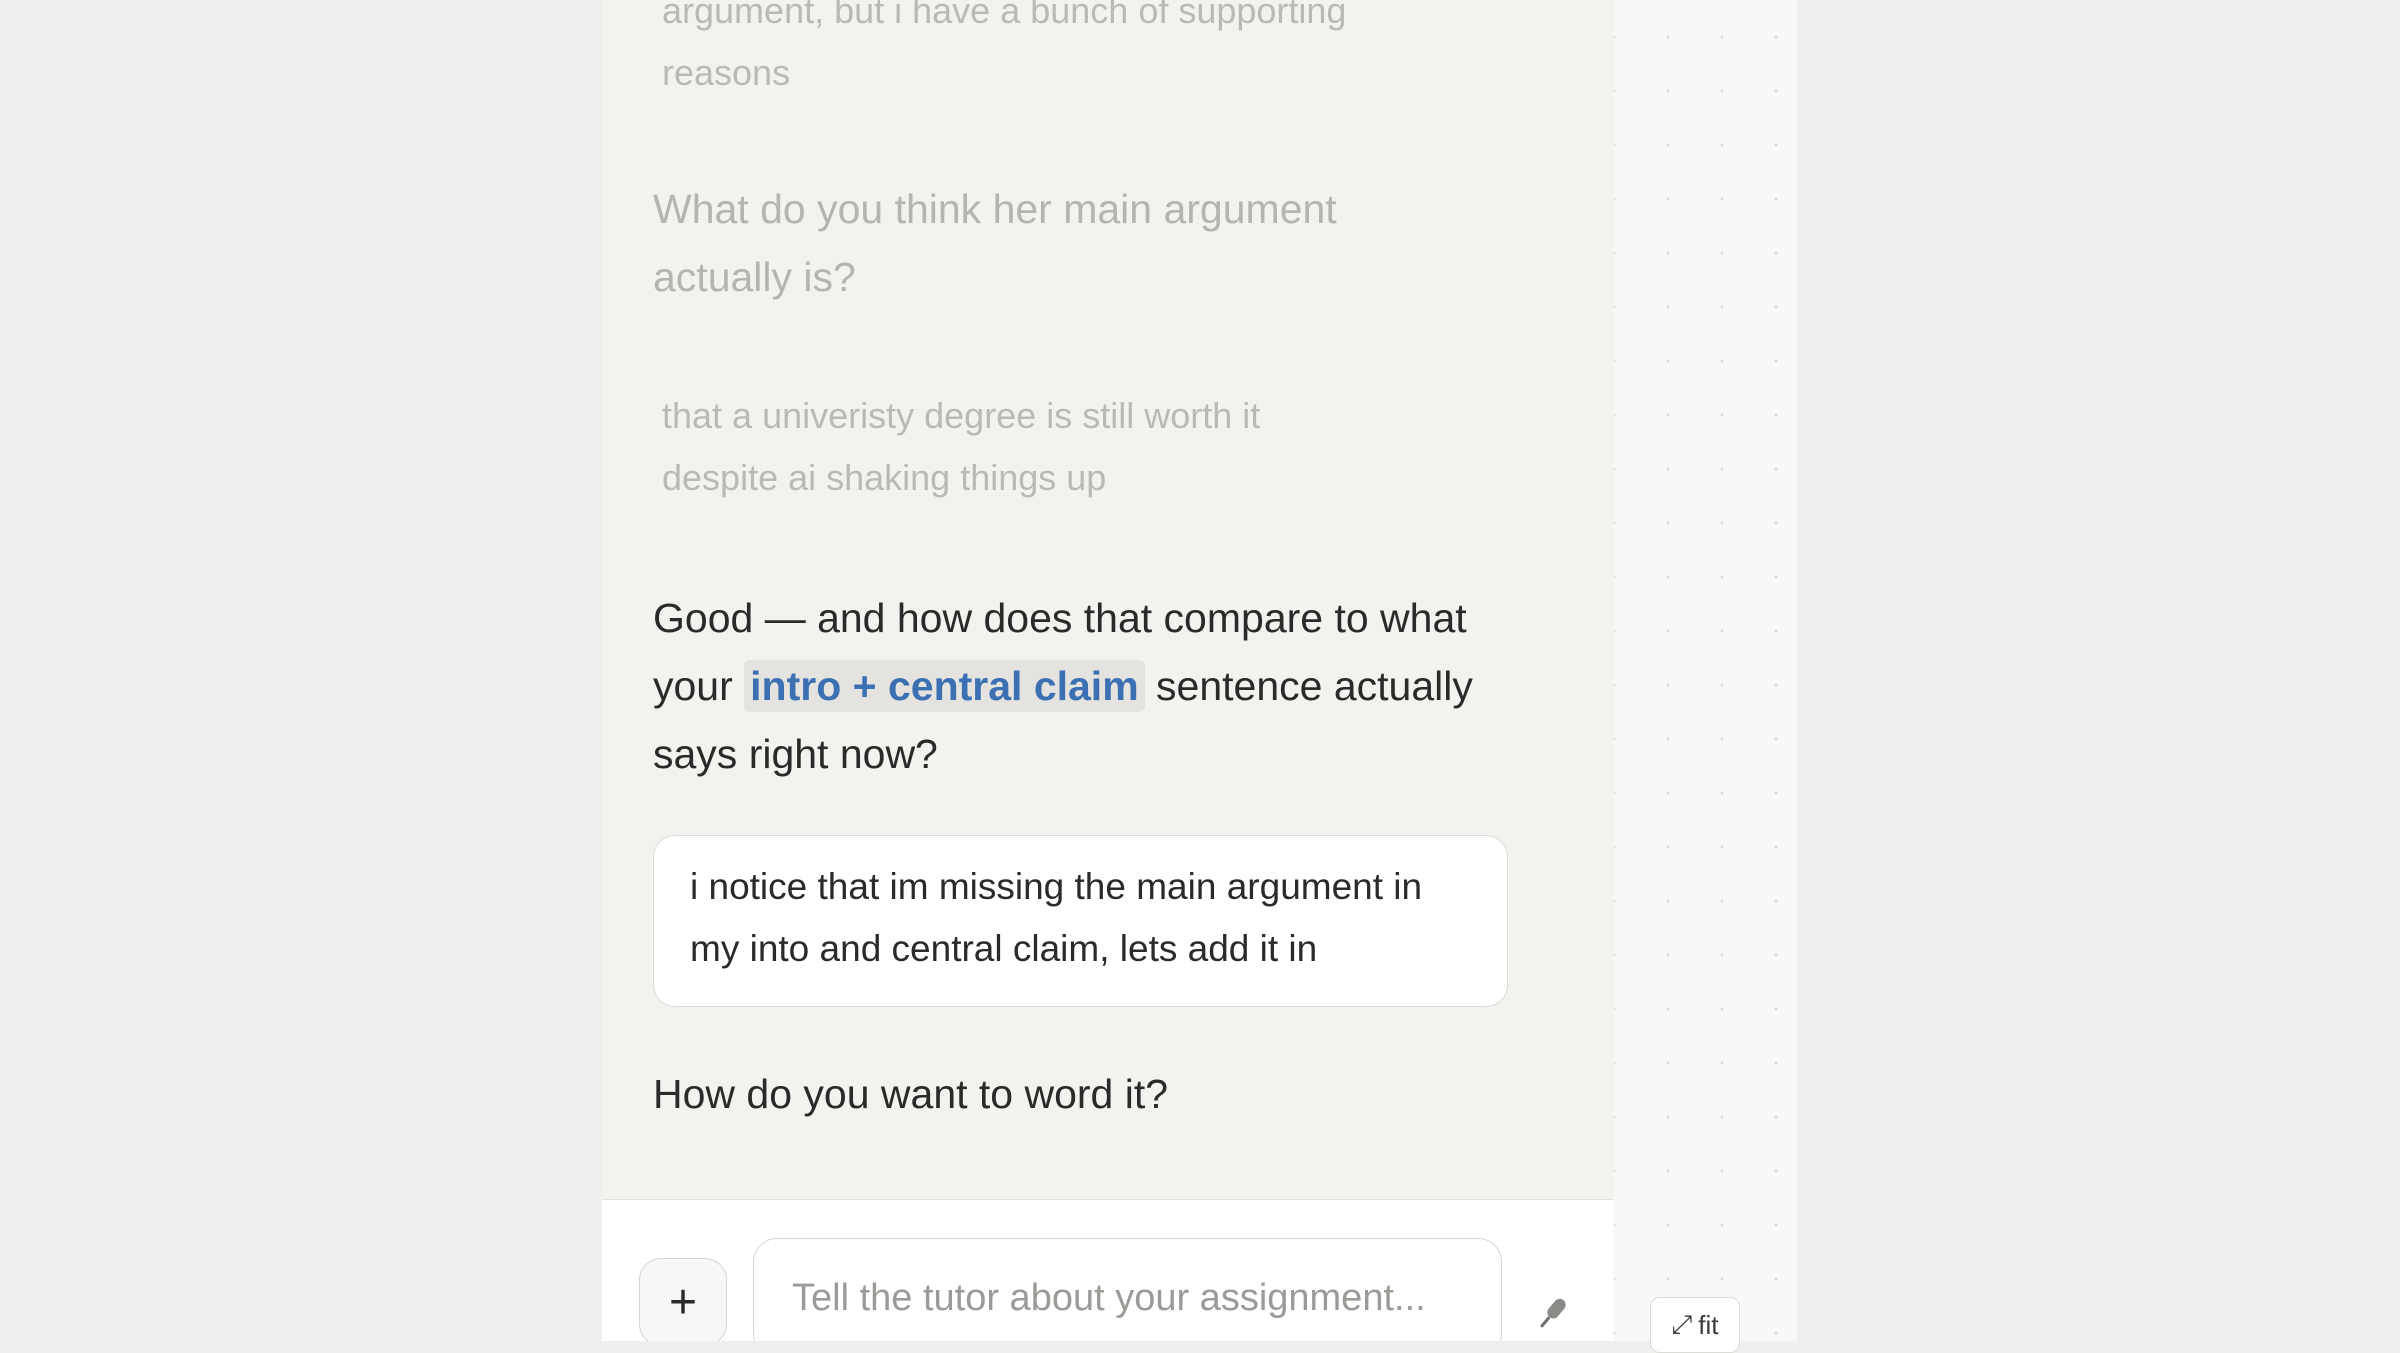  Describe the element at coordinates (944, 686) in the screenshot. I see `section-reference-chip: intro + central claim` at that location.